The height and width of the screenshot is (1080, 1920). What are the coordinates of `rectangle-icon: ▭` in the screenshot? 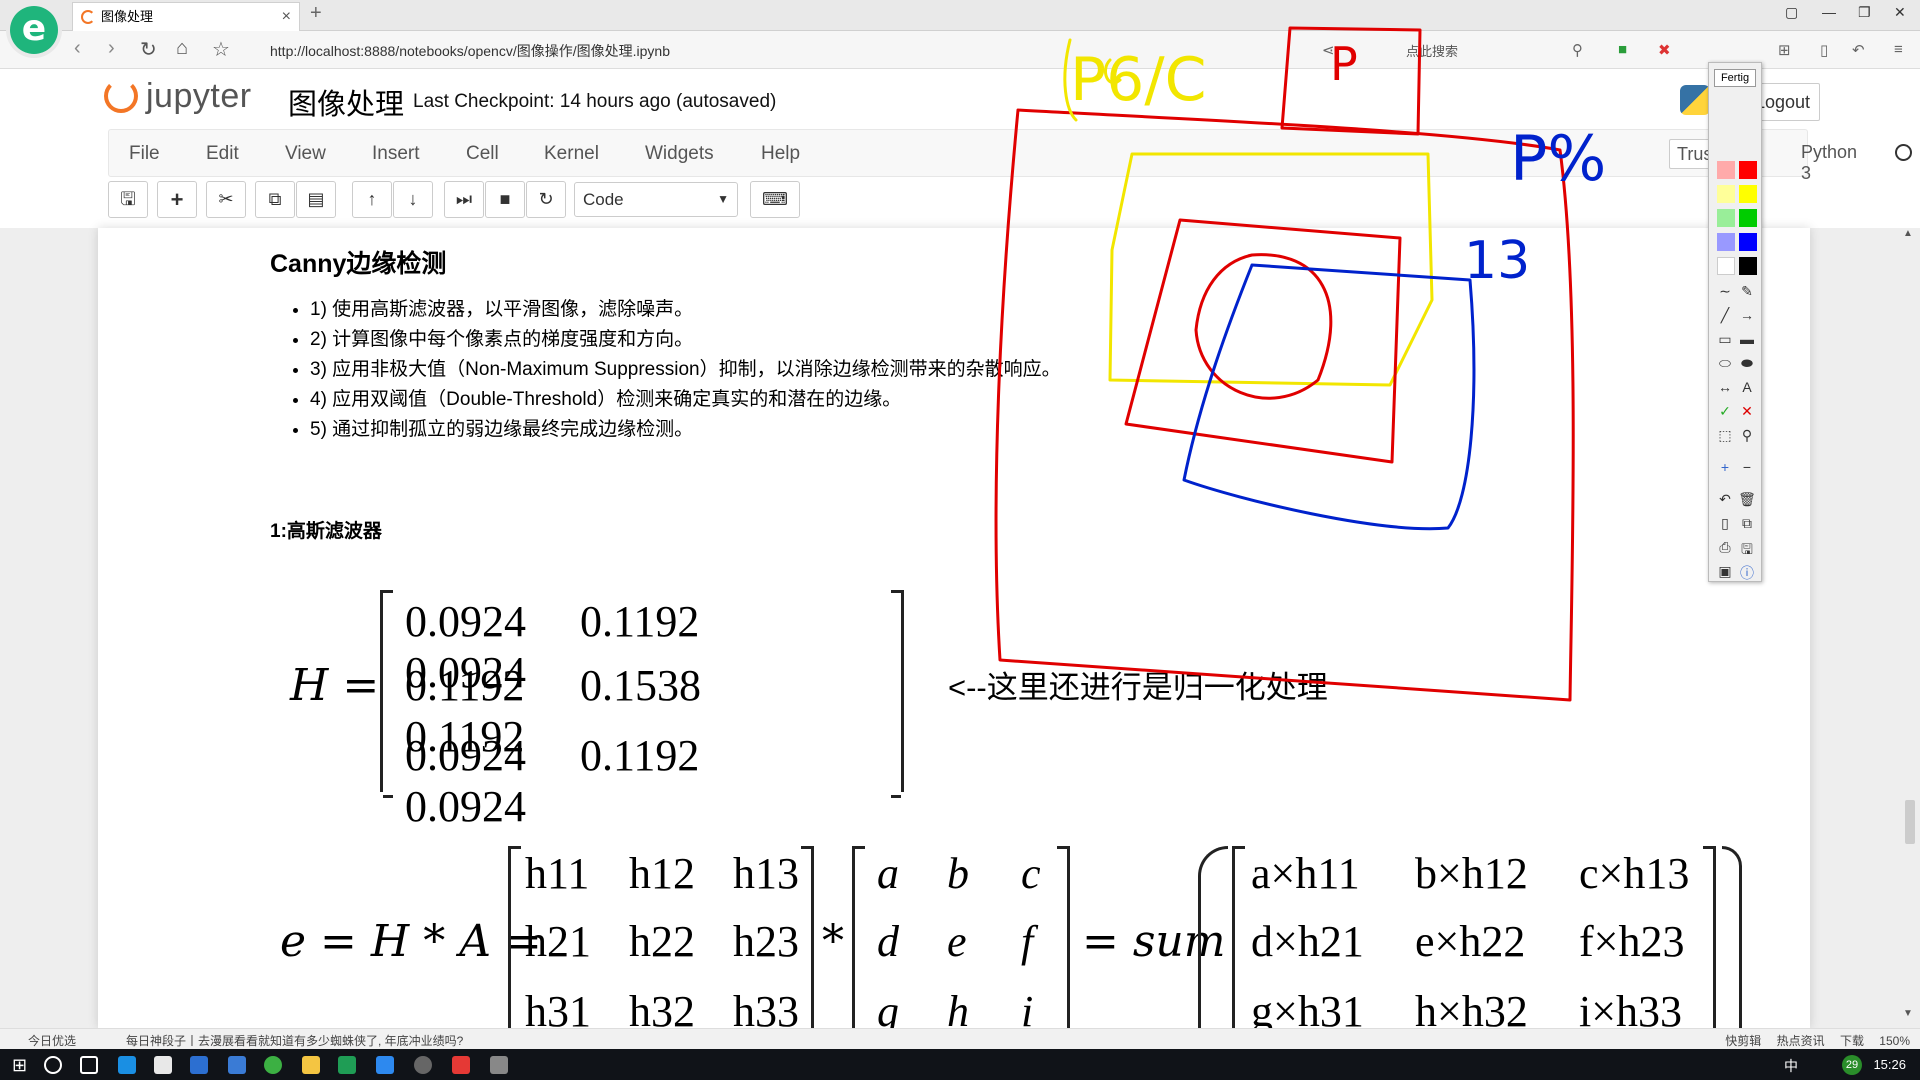 It's located at (1725, 339).